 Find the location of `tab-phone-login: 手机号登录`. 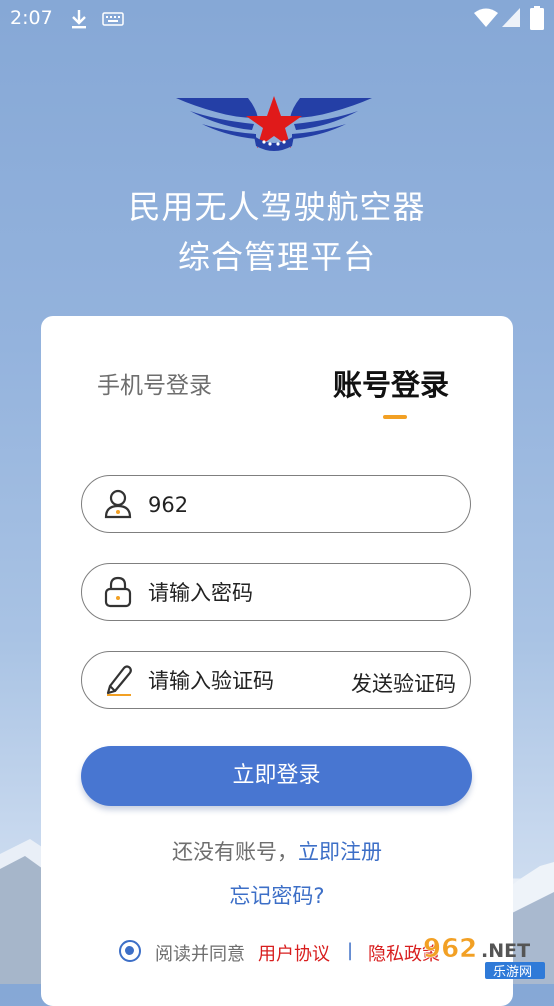

tab-phone-login: 手机号登录 is located at coordinates (154, 383).